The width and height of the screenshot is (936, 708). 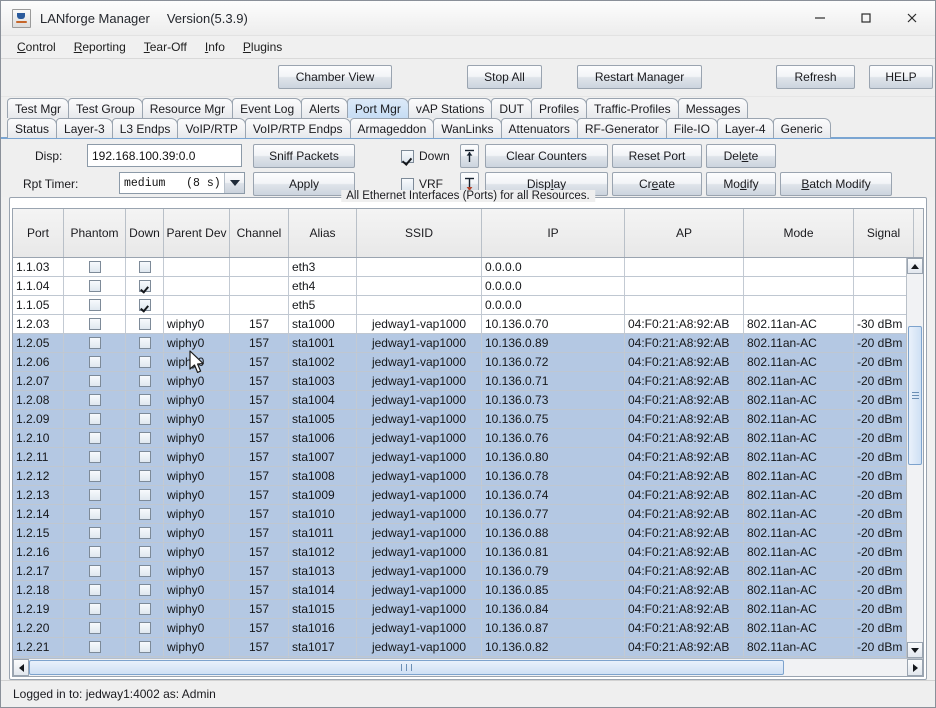 What do you see at coordinates (684, 233) in the screenshot?
I see `column-header-ap: AP` at bounding box center [684, 233].